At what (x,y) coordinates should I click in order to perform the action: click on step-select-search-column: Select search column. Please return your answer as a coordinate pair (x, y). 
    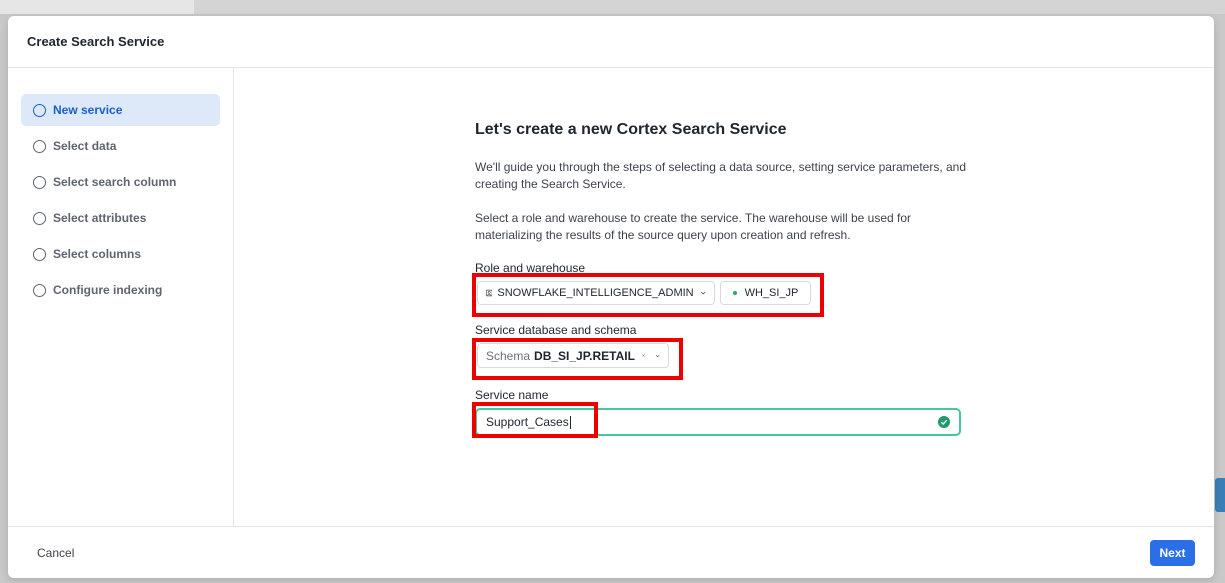
    Looking at the image, I should click on (120, 182).